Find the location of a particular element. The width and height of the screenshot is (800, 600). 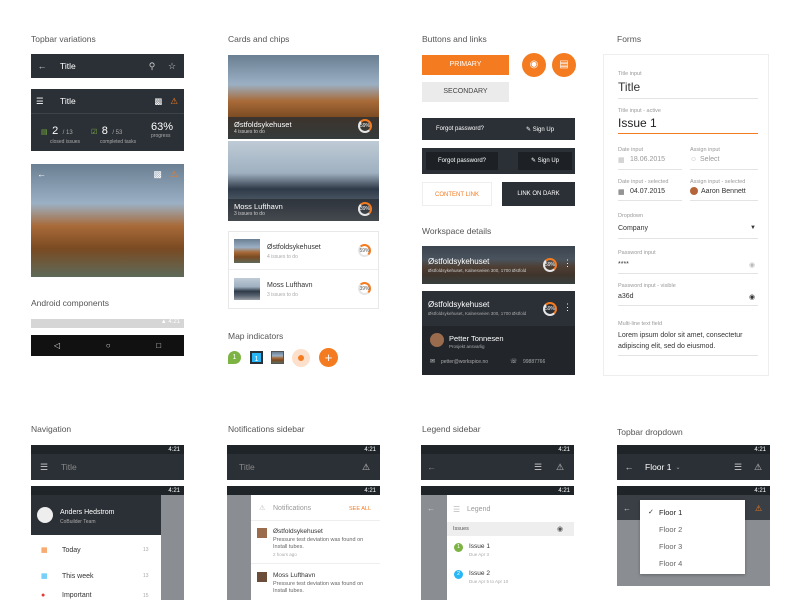

document-fab-button: ▤ is located at coordinates (564, 65).